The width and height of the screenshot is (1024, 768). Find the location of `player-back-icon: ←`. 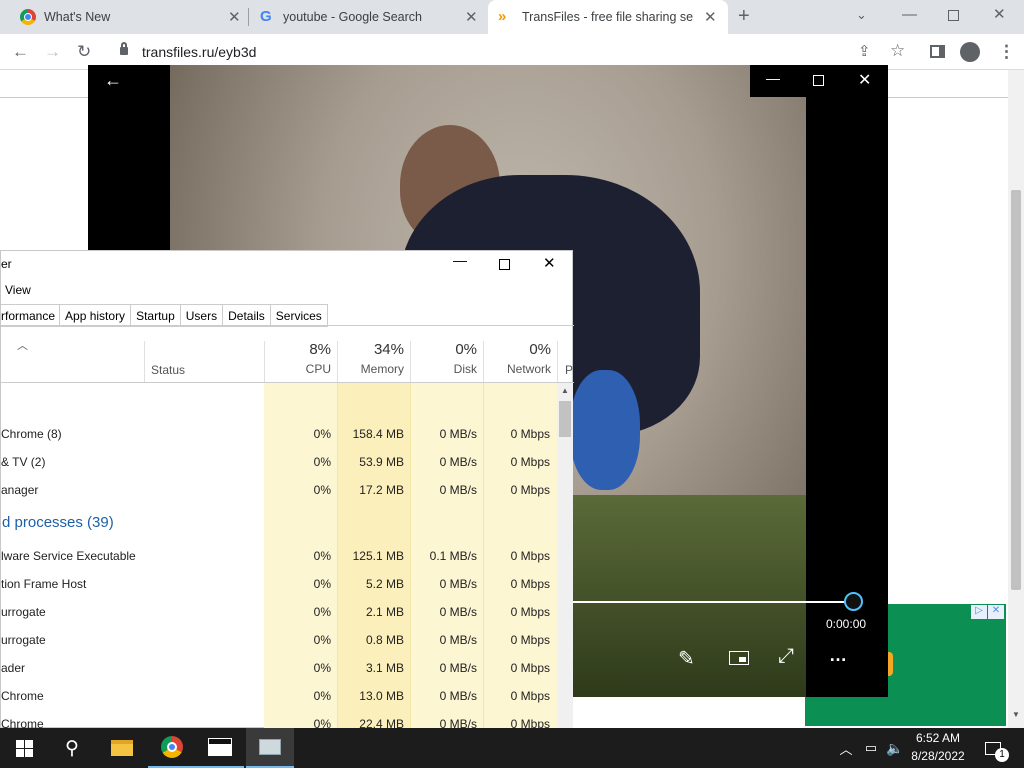

player-back-icon: ← is located at coordinates (113, 80).